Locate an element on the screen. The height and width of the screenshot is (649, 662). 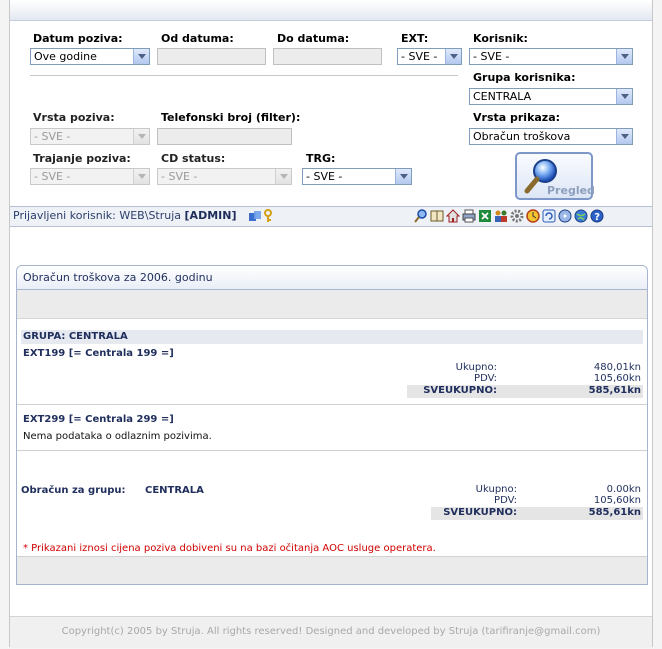
summary-group: CENTRALA is located at coordinates (174, 490).